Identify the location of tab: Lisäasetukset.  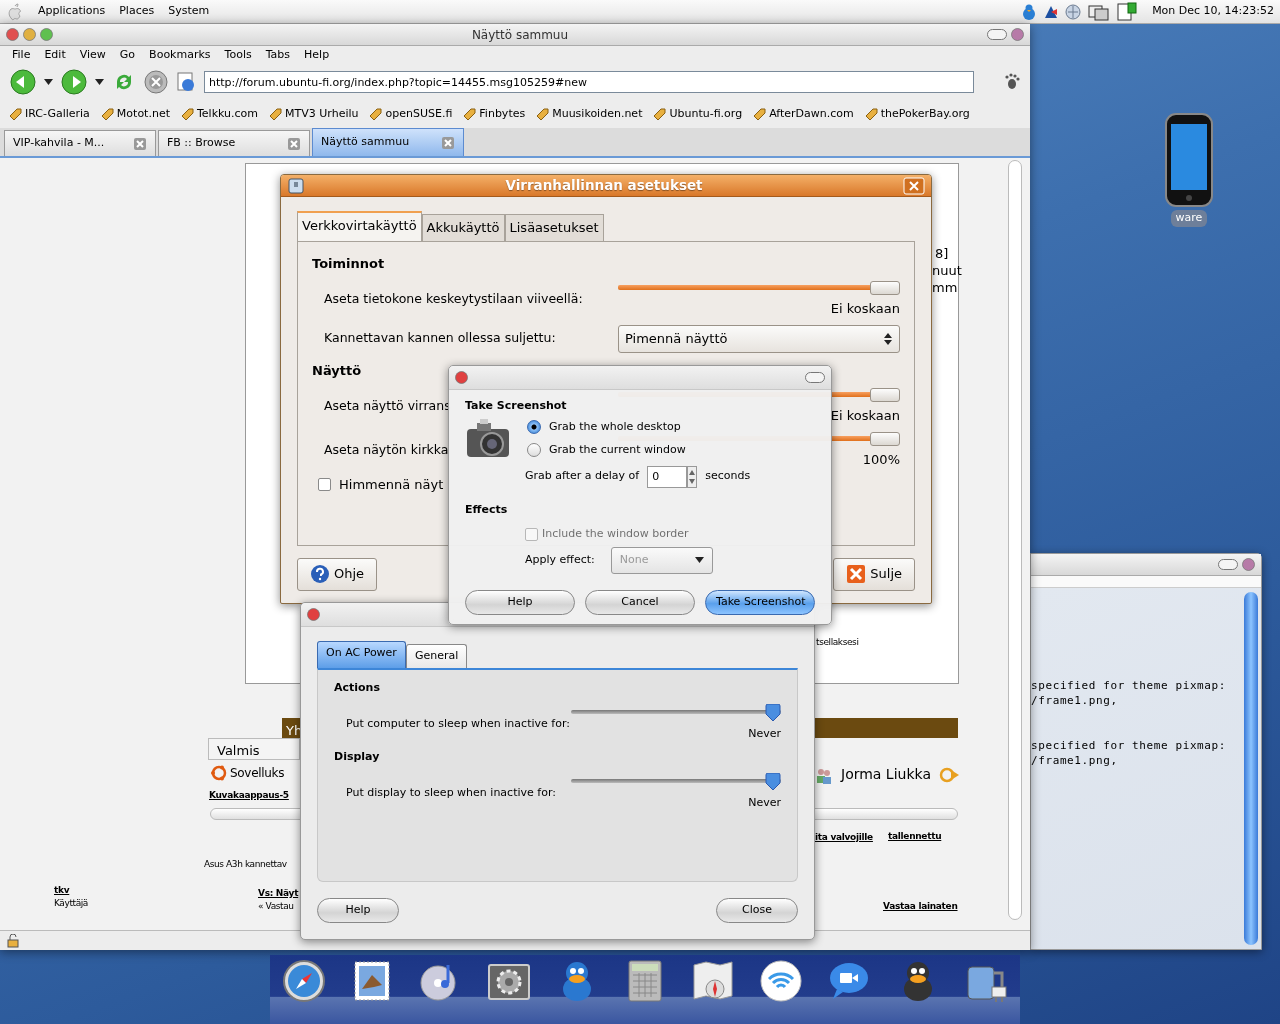
(554, 227).